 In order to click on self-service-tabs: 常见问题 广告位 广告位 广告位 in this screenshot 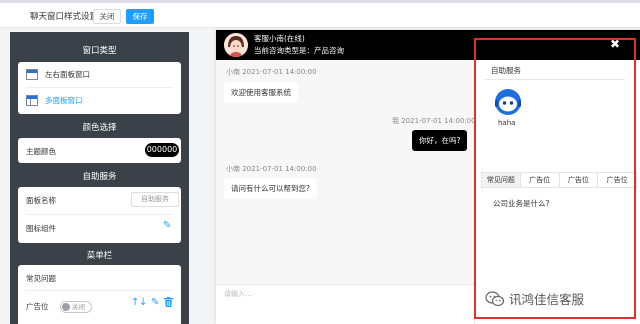, I will do `click(559, 180)`.